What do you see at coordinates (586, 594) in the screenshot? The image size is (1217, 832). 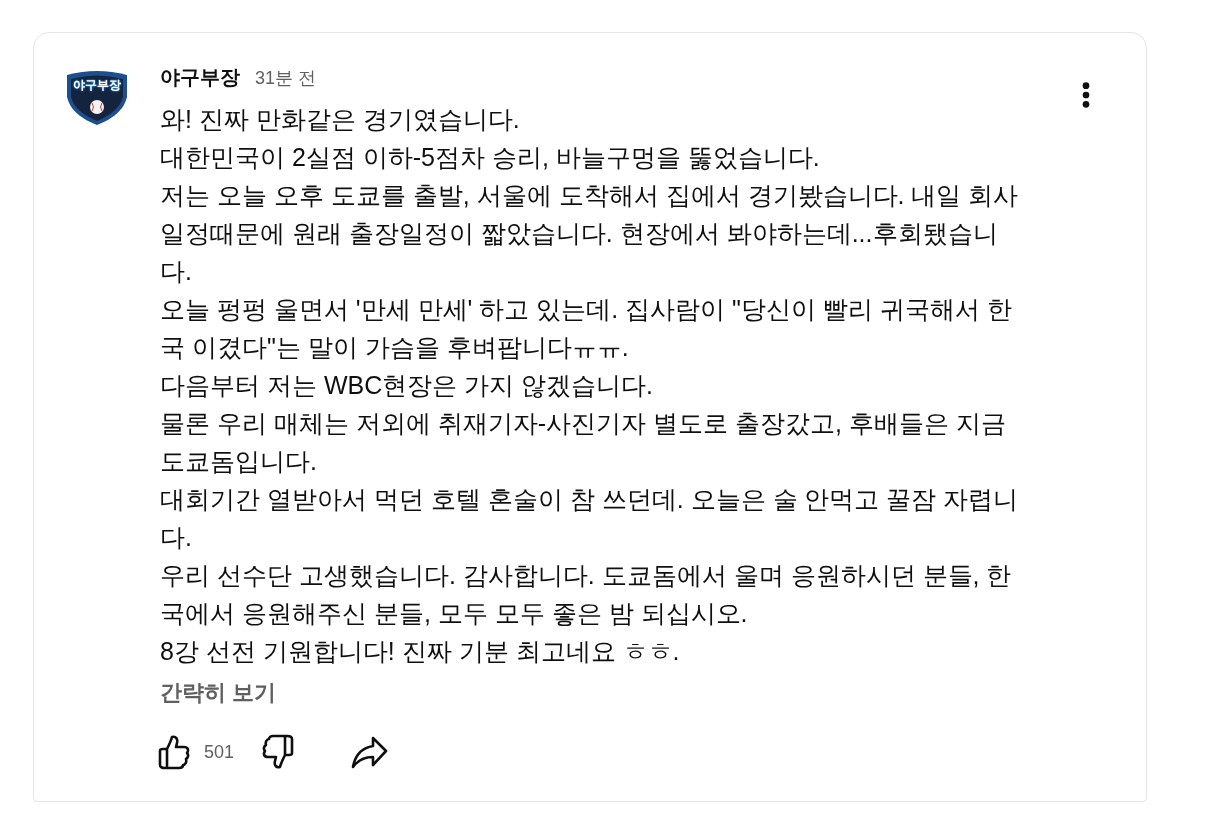 I see `comment-text: 우리 선수단 고생했습니다. 감사합니다. 도쿄돔에서 울며 응원하시던 분들, 한국에서 응원해주신 분들, 모두 모두 좋은 밤 되십시오.` at bounding box center [586, 594].